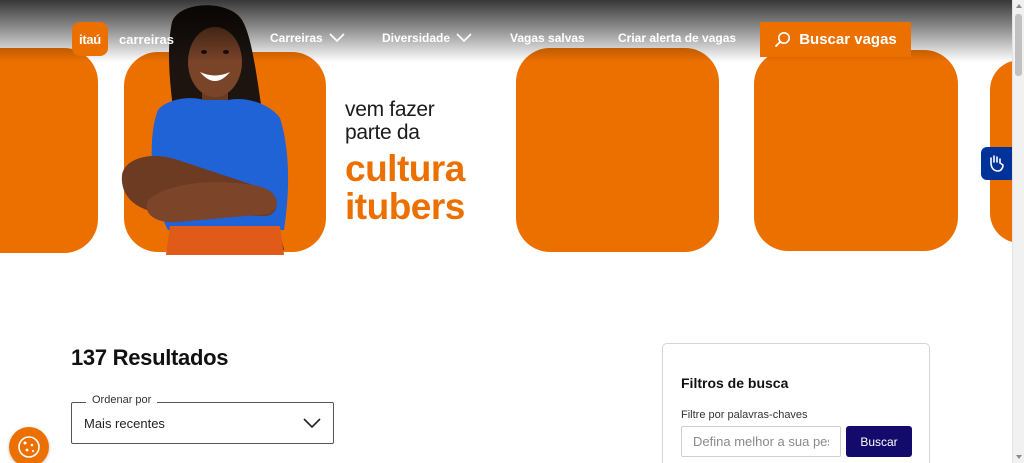 Image resolution: width=1024 pixels, height=463 pixels. Describe the element at coordinates (124, 423) in the screenshot. I see `sort-selected-value: Mais recentes` at that location.